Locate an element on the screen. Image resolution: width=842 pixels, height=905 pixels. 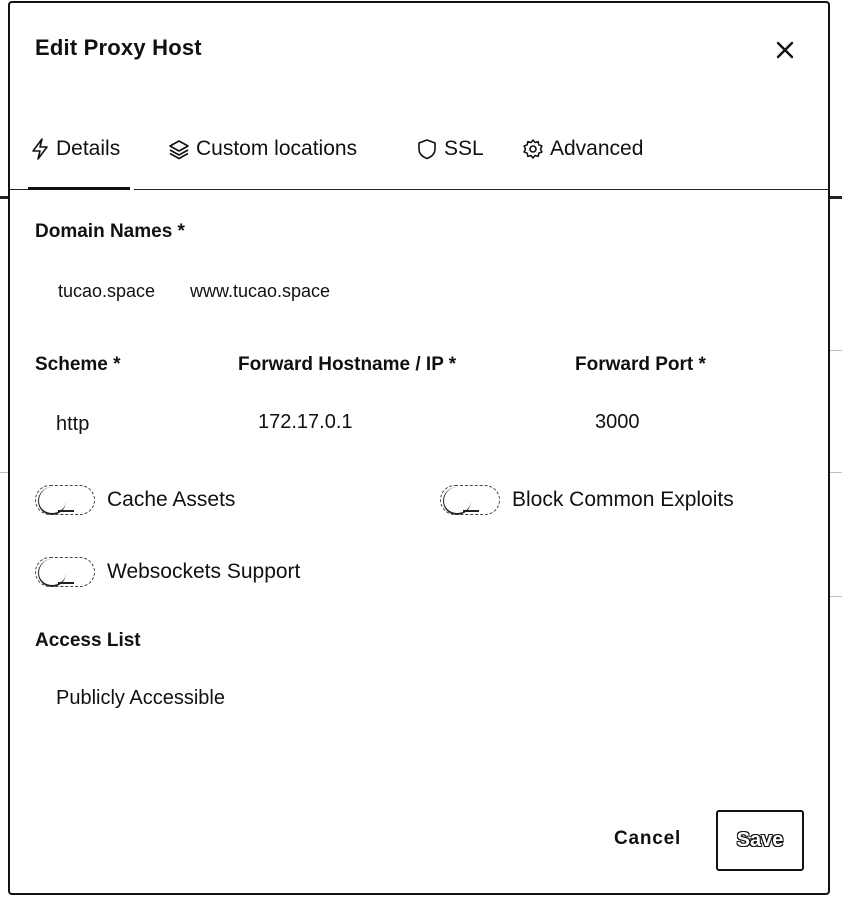
forward-port-input: 3000 is located at coordinates (617, 422).